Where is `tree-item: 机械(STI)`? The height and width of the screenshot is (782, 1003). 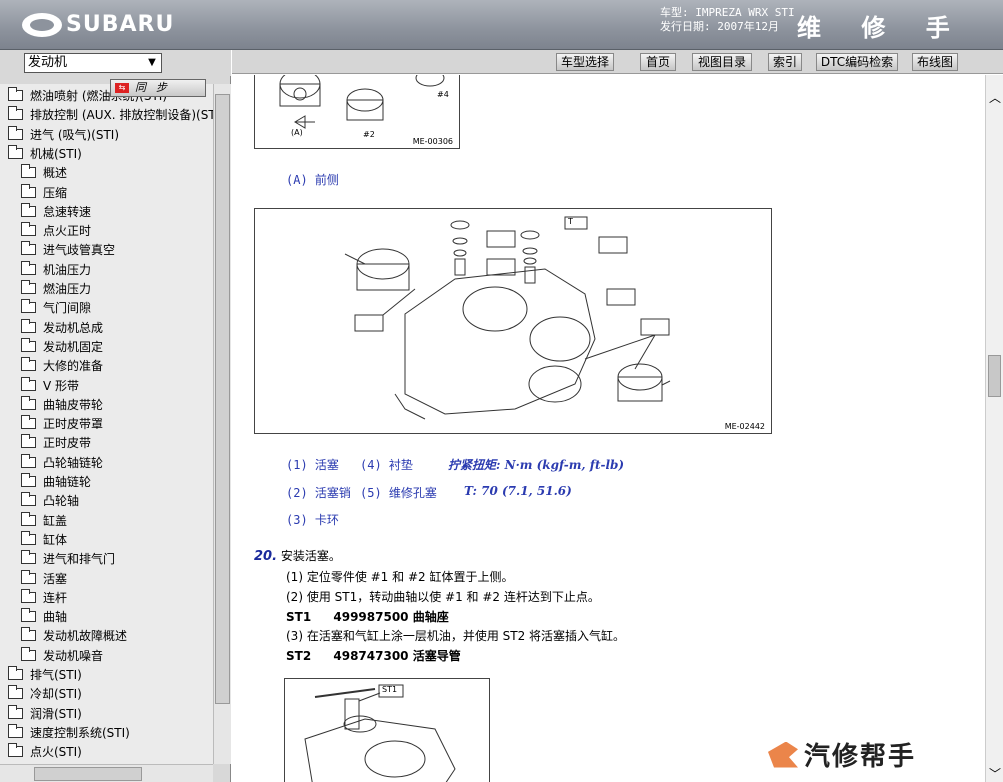
tree-item: 机械(STI) is located at coordinates (45, 153).